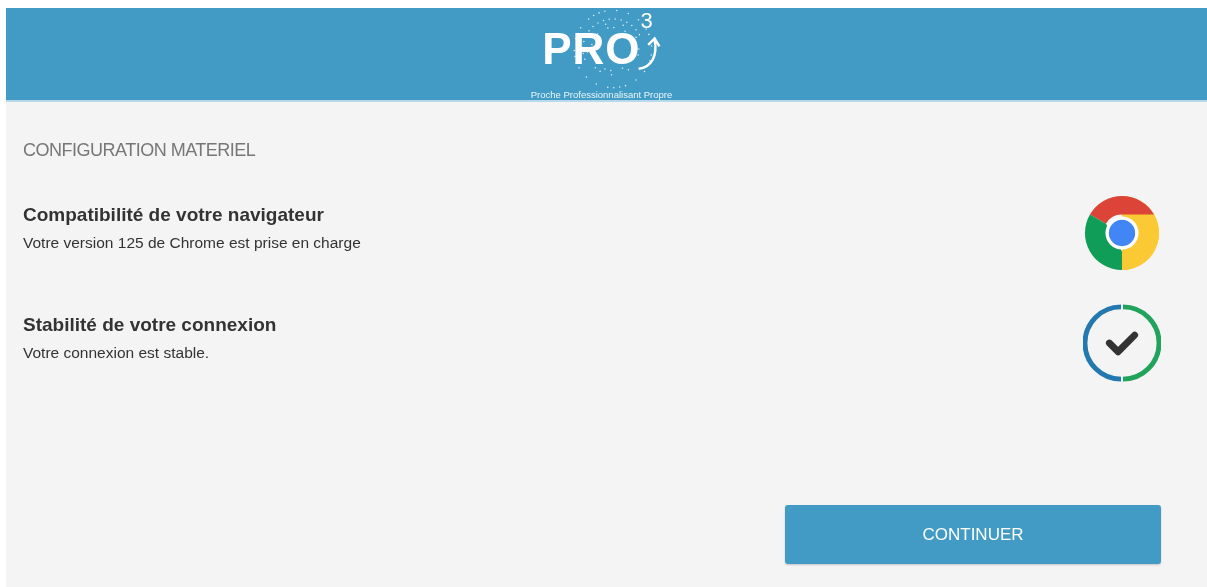  I want to click on continue-button: CONTINUER, so click(973, 534).